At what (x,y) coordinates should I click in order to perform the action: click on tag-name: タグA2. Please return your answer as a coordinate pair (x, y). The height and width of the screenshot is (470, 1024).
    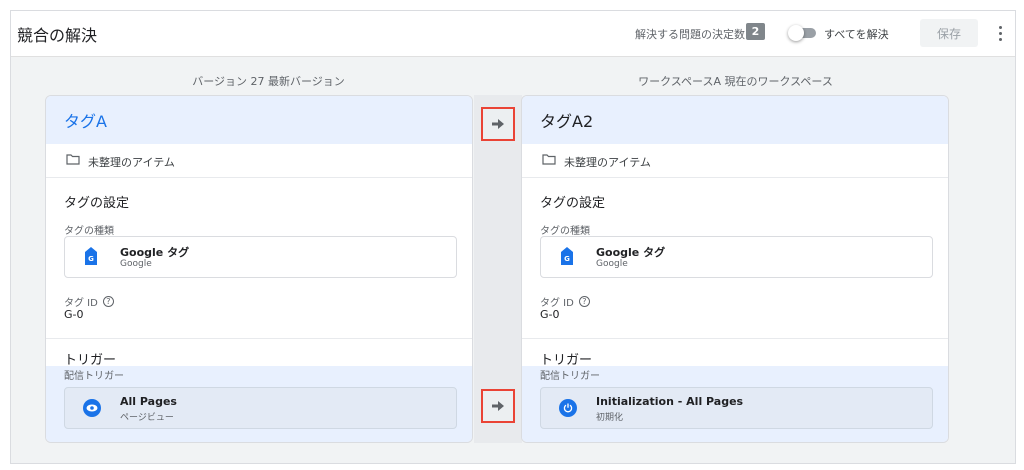
    Looking at the image, I should click on (567, 121).